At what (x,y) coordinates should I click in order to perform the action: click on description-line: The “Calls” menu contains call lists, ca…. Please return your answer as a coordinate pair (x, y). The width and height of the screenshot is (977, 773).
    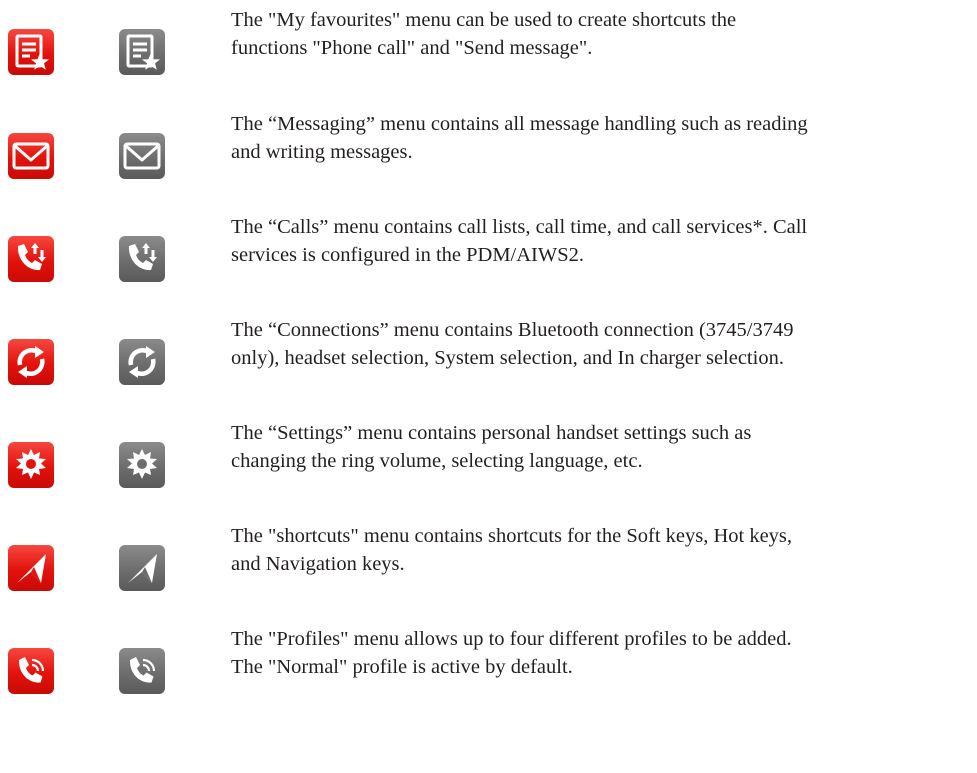
    Looking at the image, I should click on (519, 227).